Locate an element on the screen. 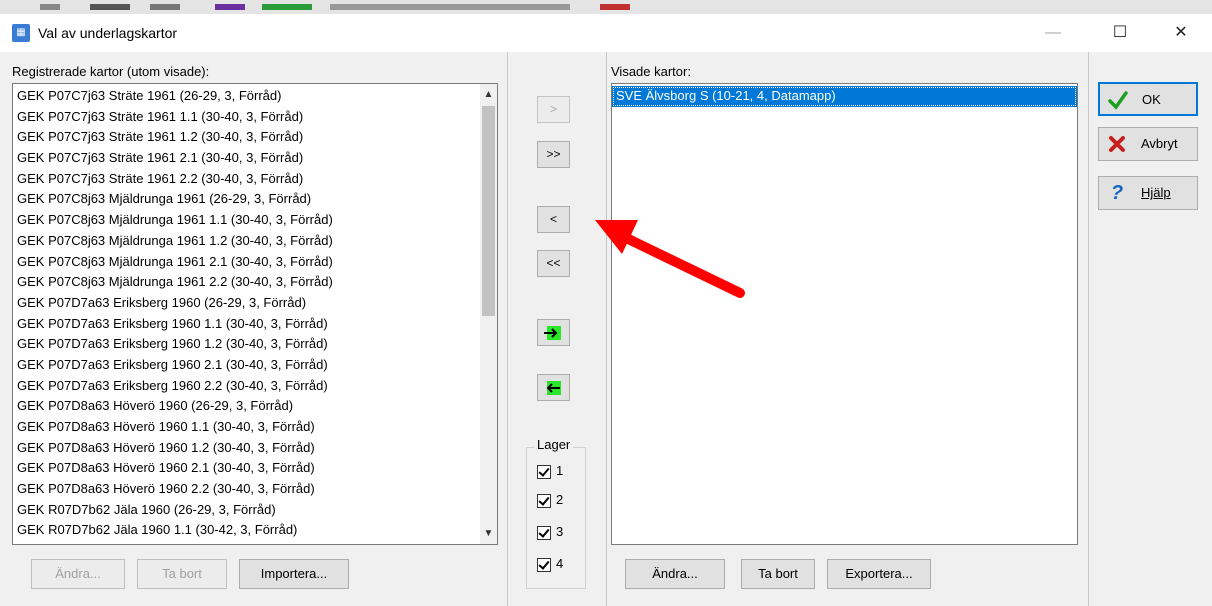 The image size is (1212, 606). red-arrow-icon is located at coordinates (670, 259).